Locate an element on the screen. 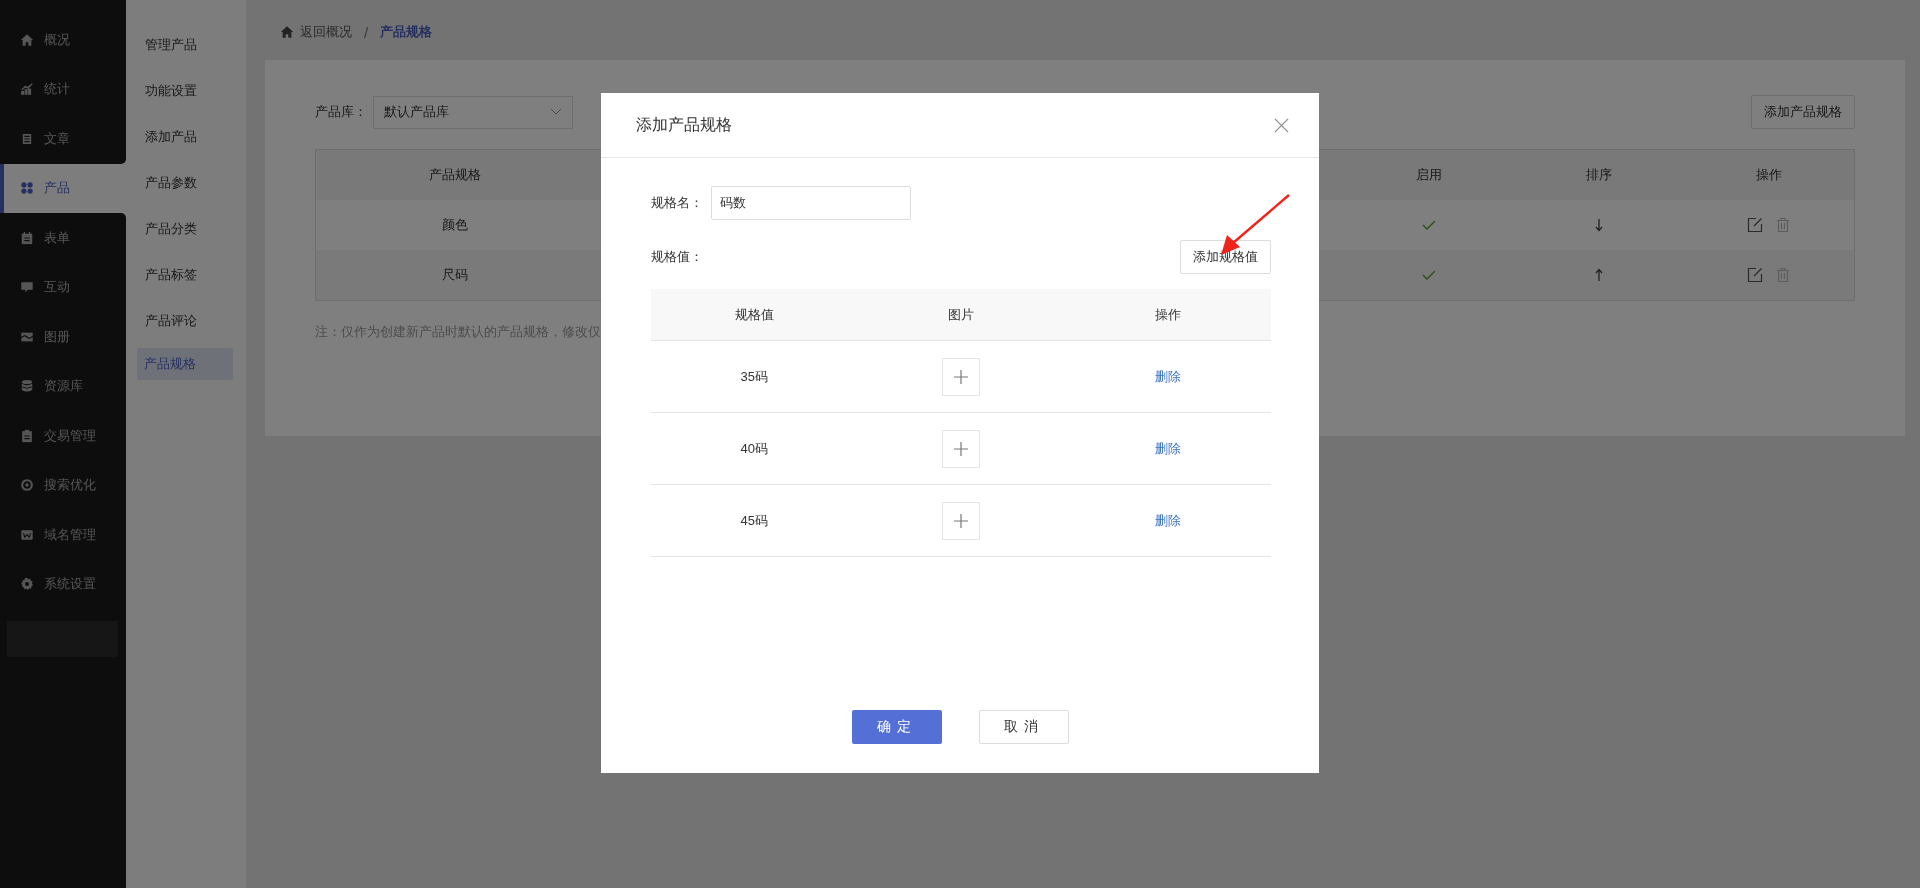 The width and height of the screenshot is (1920, 888). filter-label: 产品库： is located at coordinates (341, 112).